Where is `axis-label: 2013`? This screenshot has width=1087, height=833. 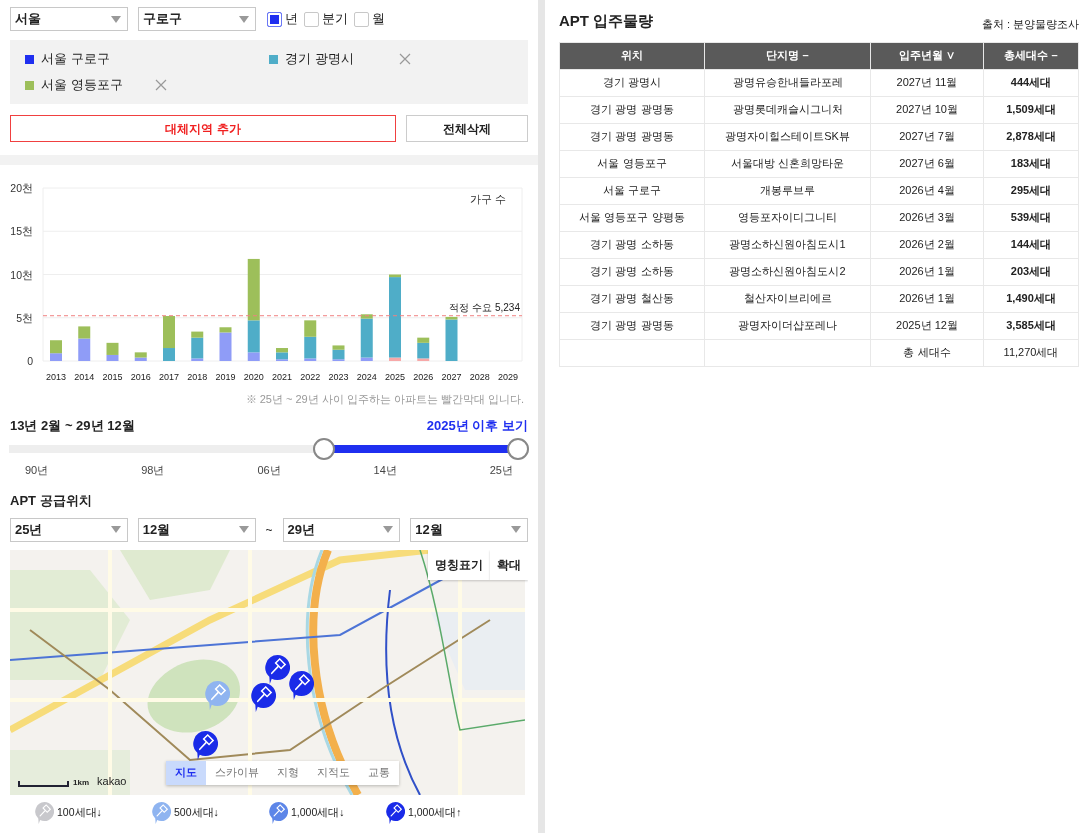 axis-label: 2013 is located at coordinates (56, 377).